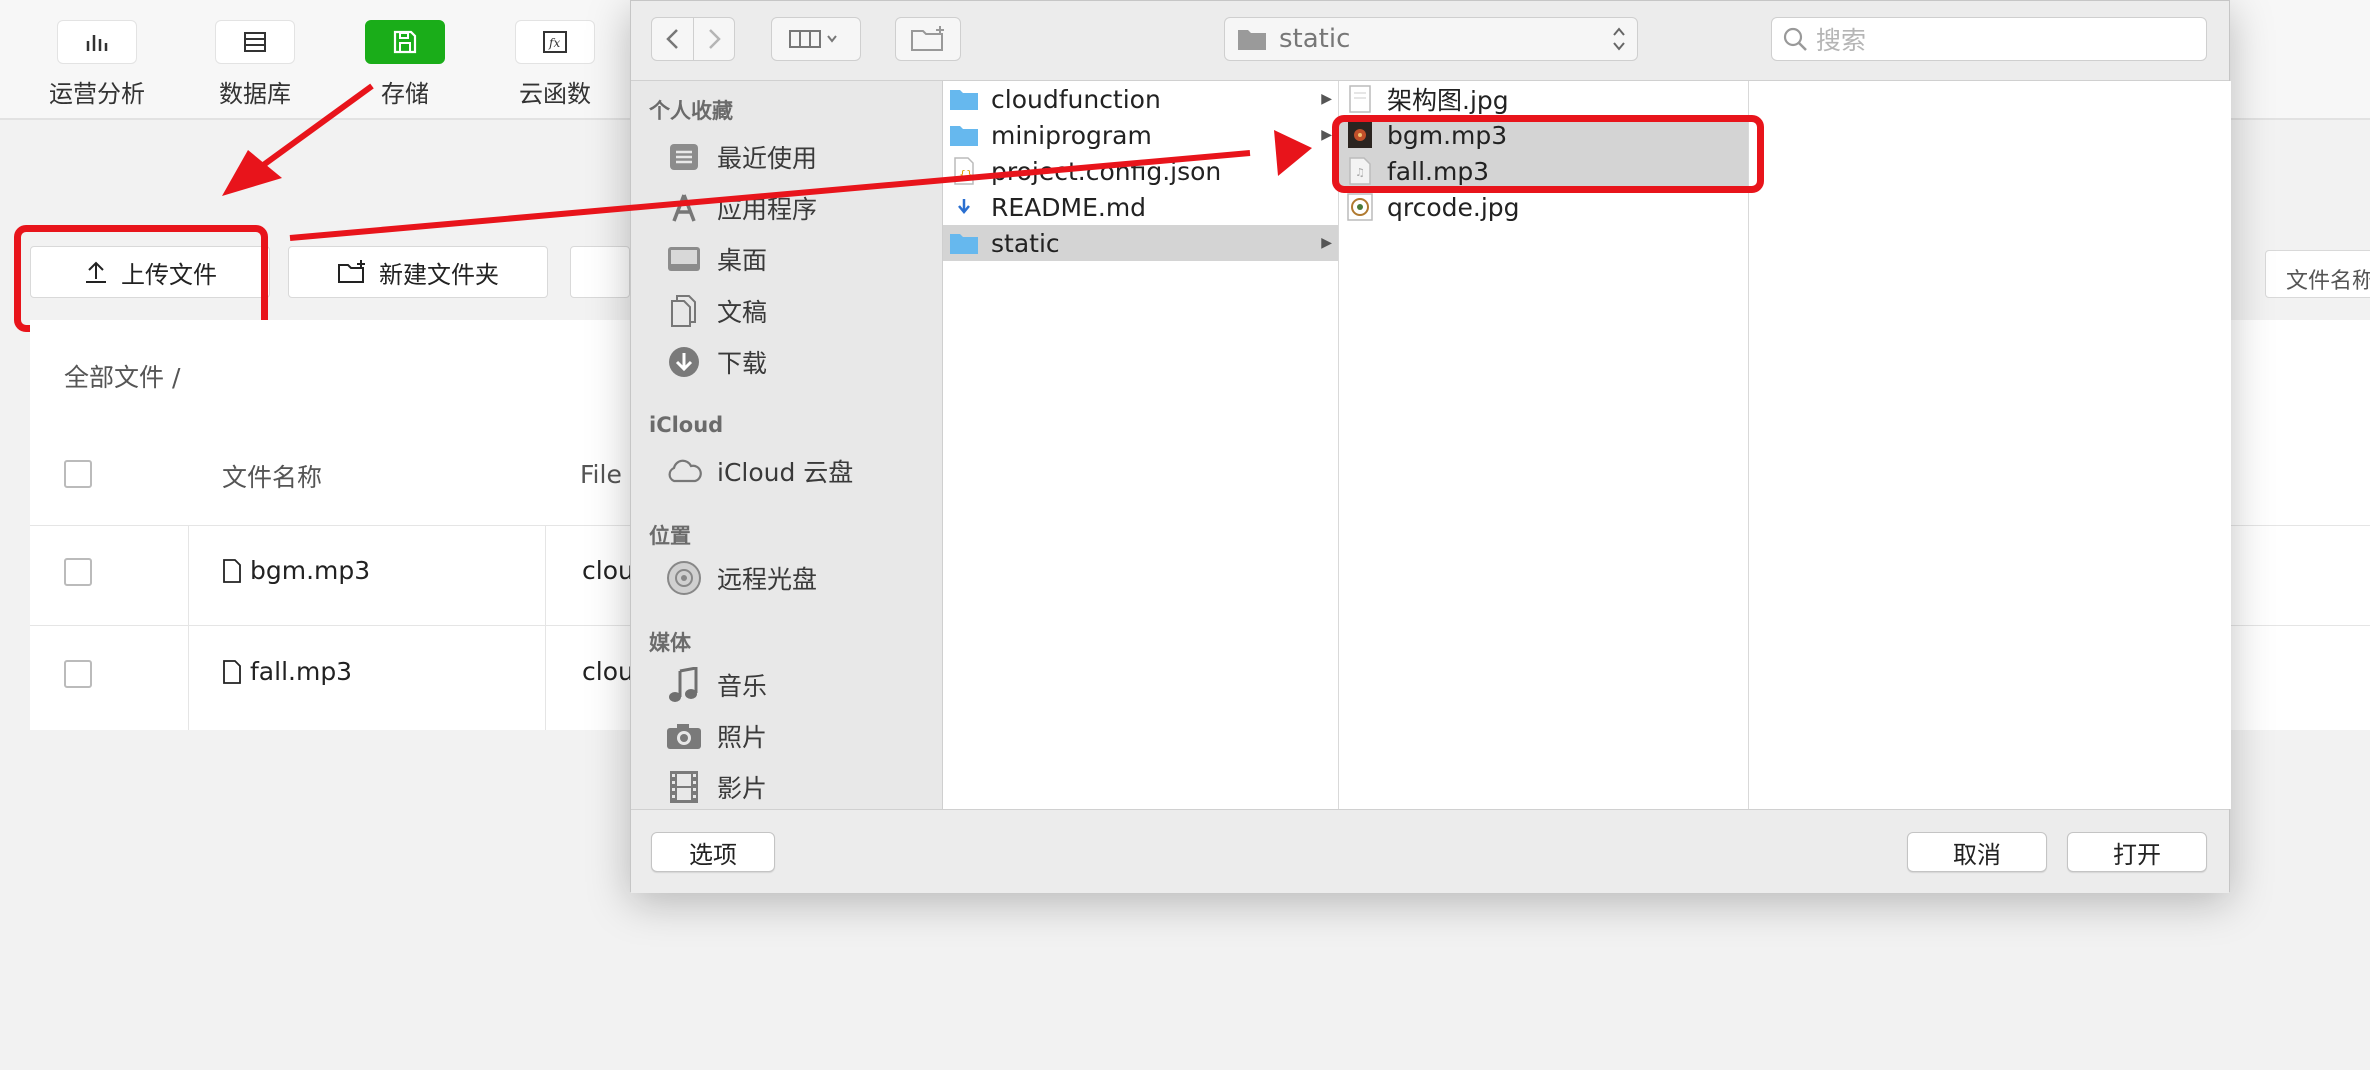 The image size is (2370, 1070). What do you see at coordinates (713, 852) in the screenshot?
I see `options-button: 选项` at bounding box center [713, 852].